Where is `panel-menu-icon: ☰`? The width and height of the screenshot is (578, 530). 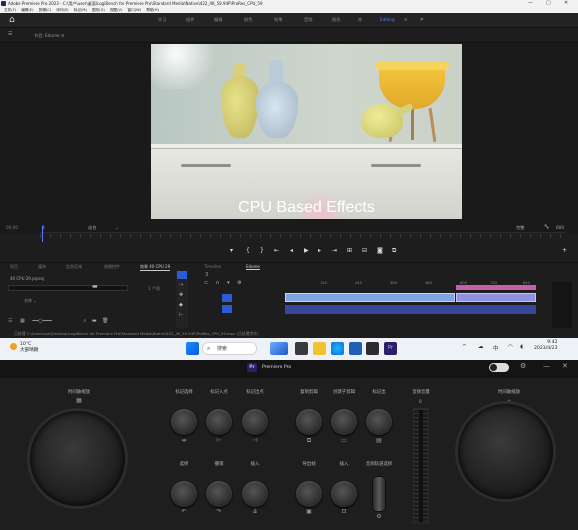 panel-menu-icon: ☰ is located at coordinates (10, 34).